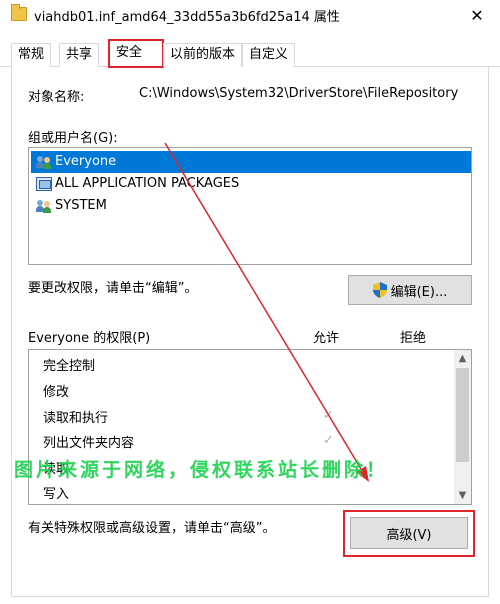  What do you see at coordinates (462, 495) in the screenshot?
I see `scroll-down-icon: ▼` at bounding box center [462, 495].